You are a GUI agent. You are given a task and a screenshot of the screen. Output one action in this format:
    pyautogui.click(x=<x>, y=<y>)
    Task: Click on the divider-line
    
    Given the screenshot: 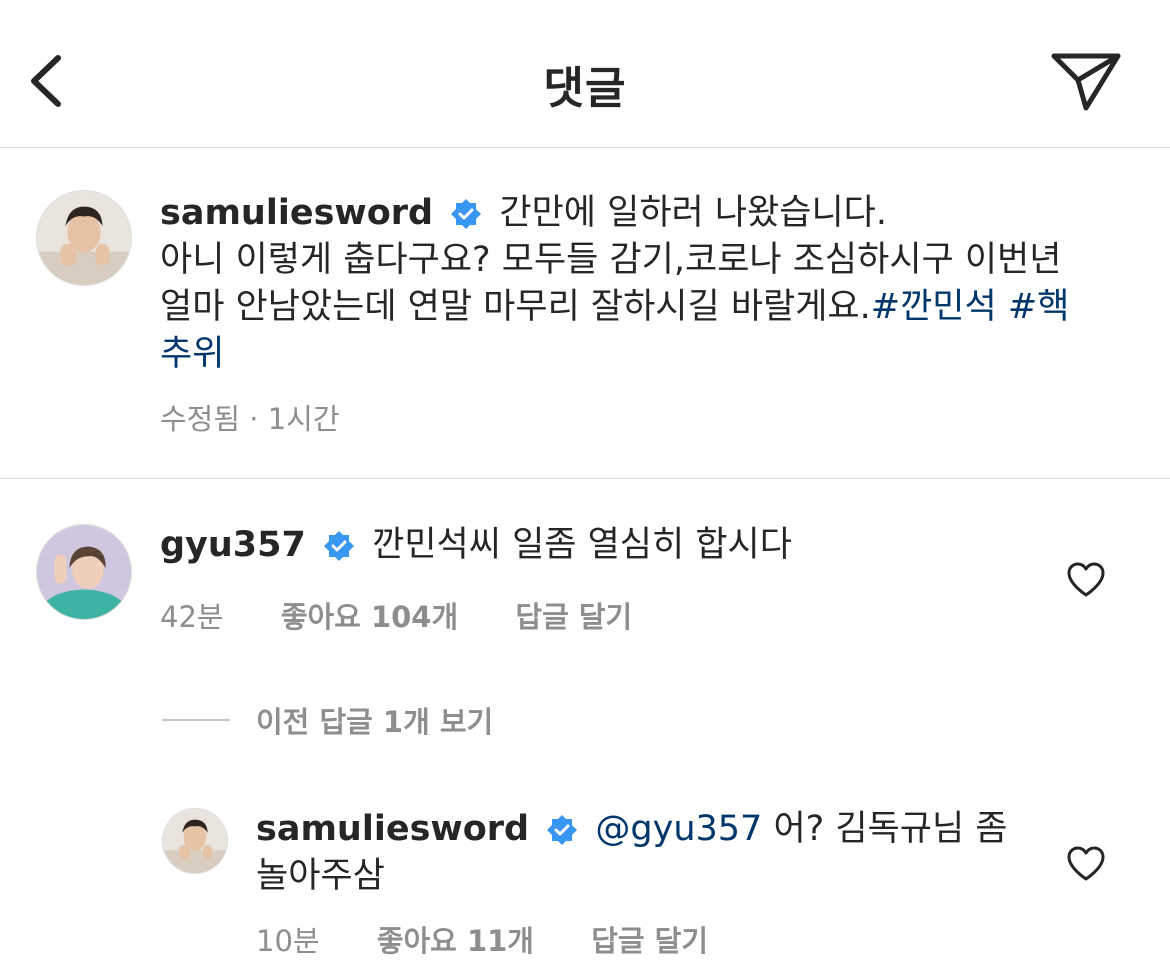 What is the action you would take?
    pyautogui.click(x=196, y=720)
    